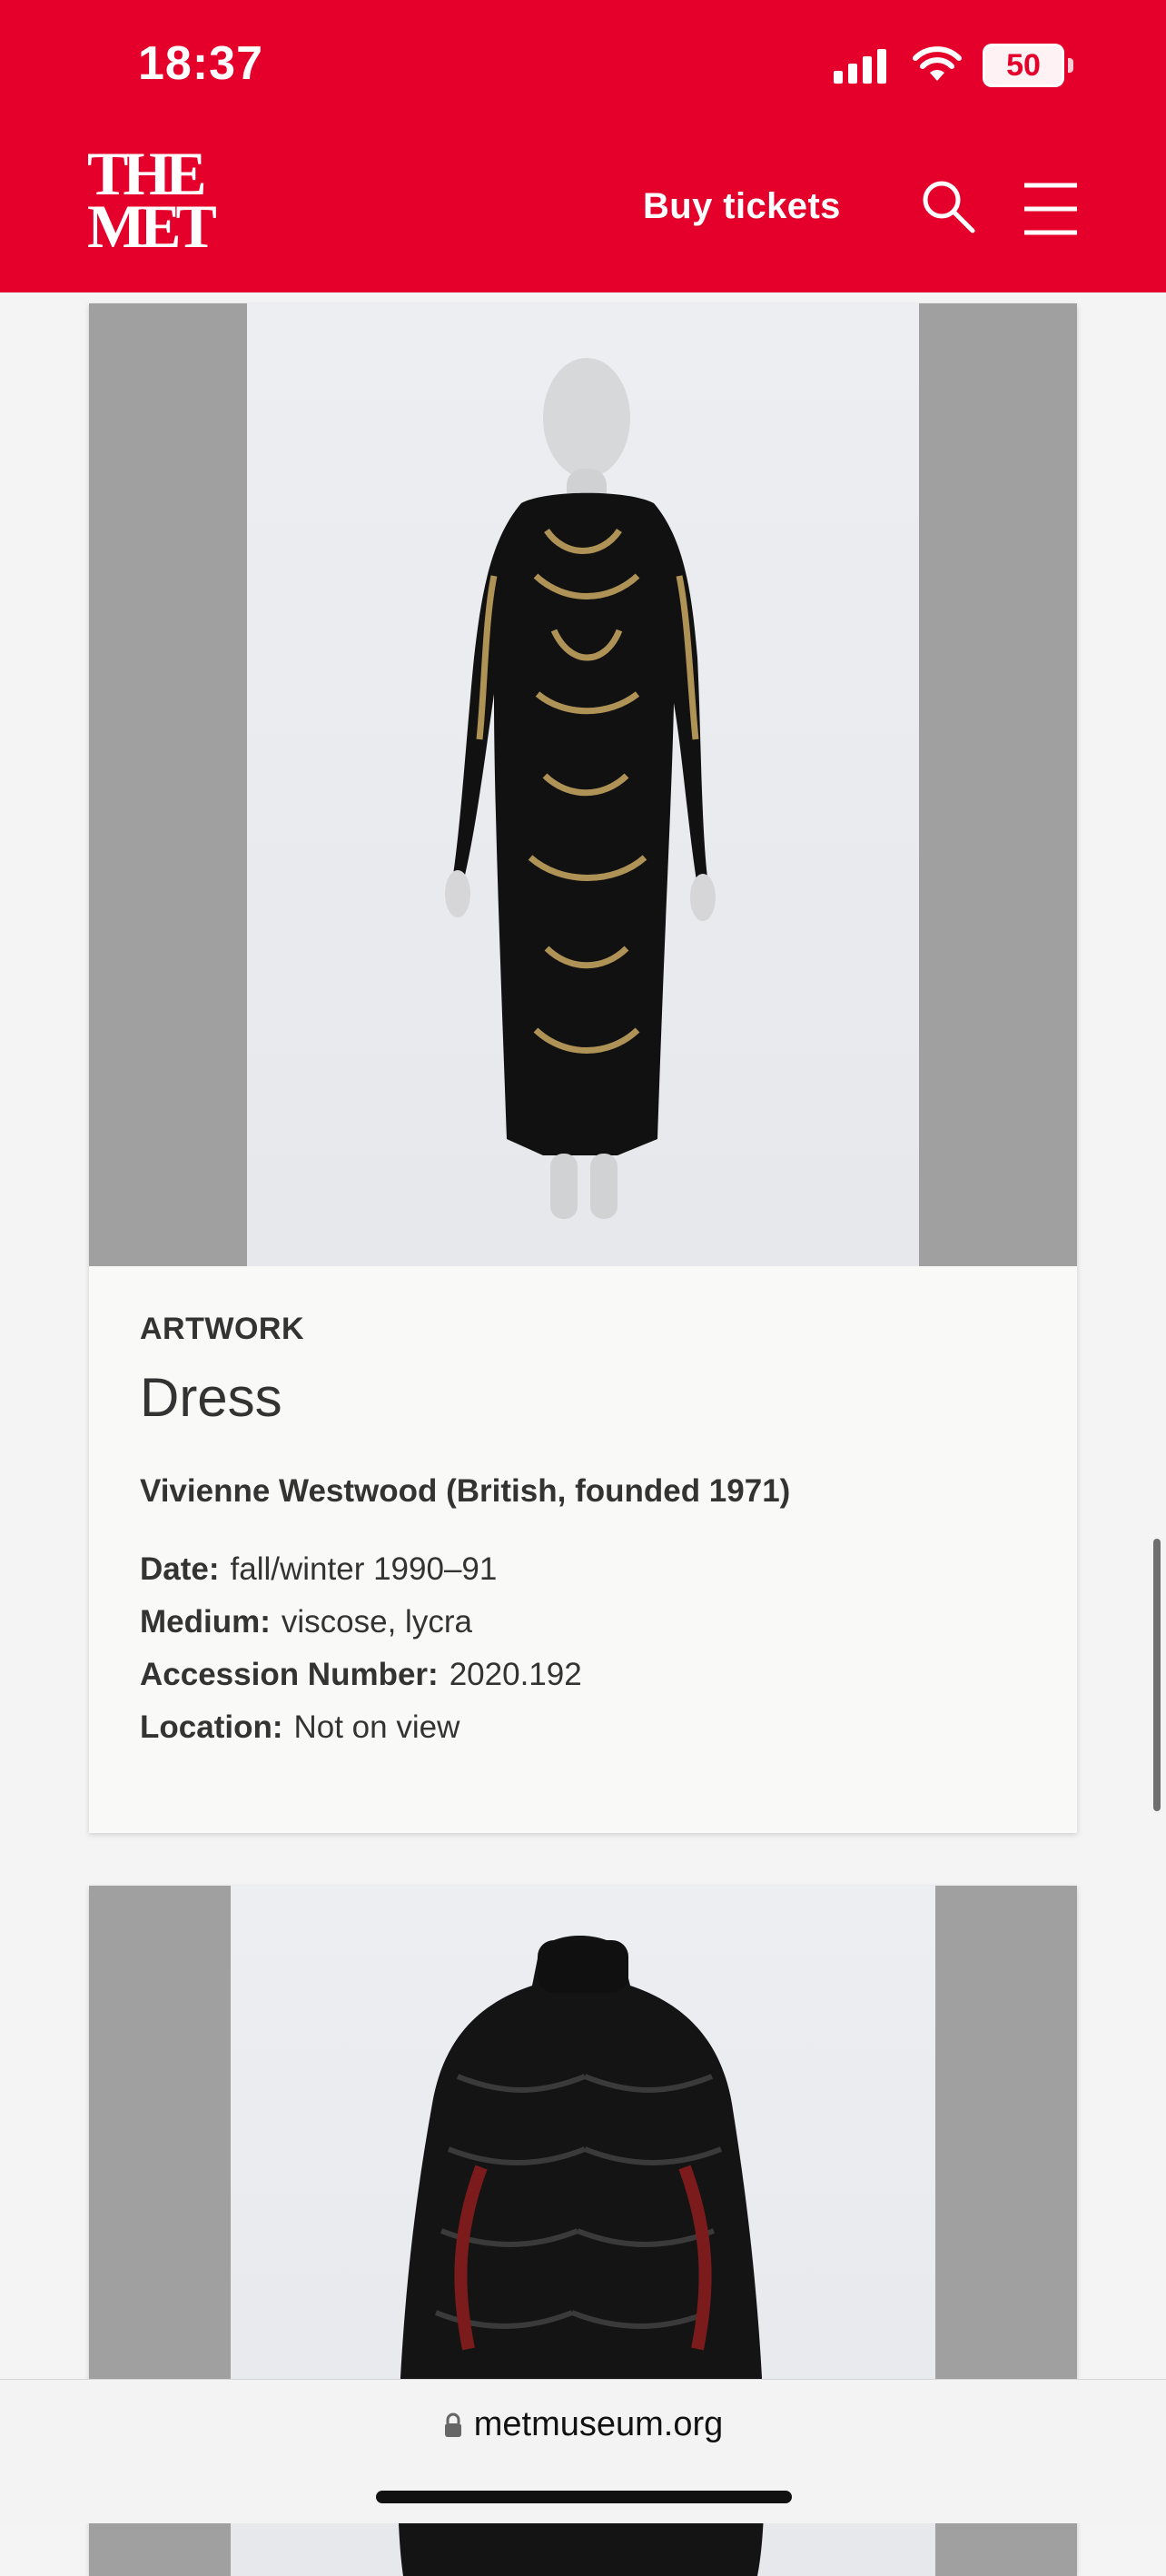 The image size is (1166, 2576). I want to click on fact-row-accession: Accession Number: 2020.192, so click(361, 1683).